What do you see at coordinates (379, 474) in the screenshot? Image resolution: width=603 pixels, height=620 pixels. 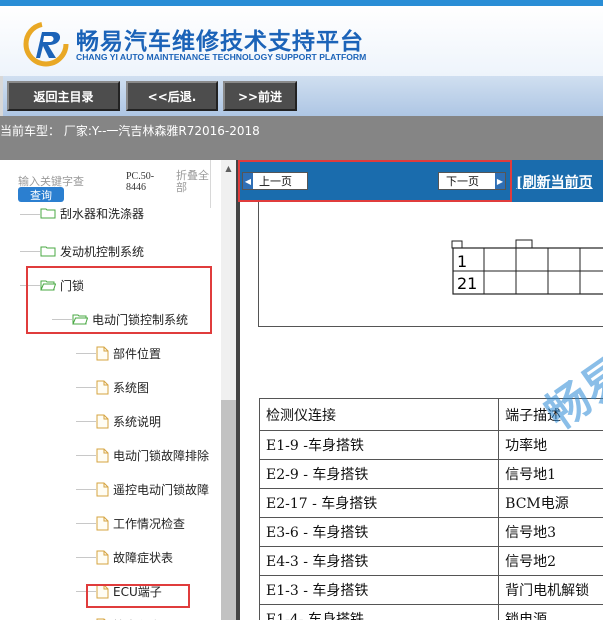 I see `cell-tester-connection: E2-9 - 车身搭铁` at bounding box center [379, 474].